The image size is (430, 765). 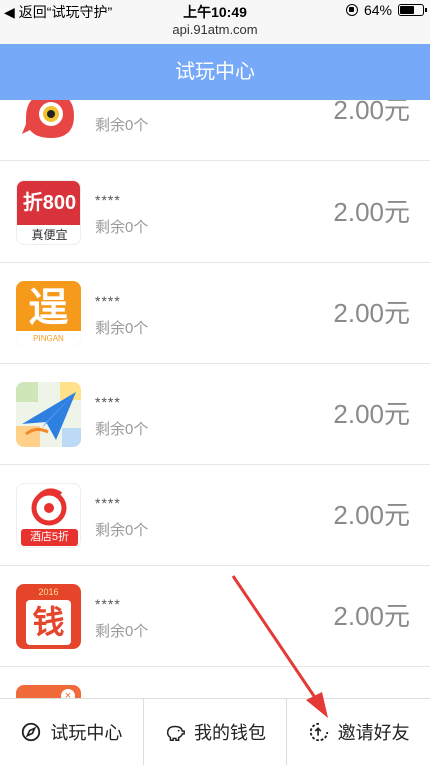 I want to click on tab-invite-friends: 邀请好友, so click(x=358, y=732).